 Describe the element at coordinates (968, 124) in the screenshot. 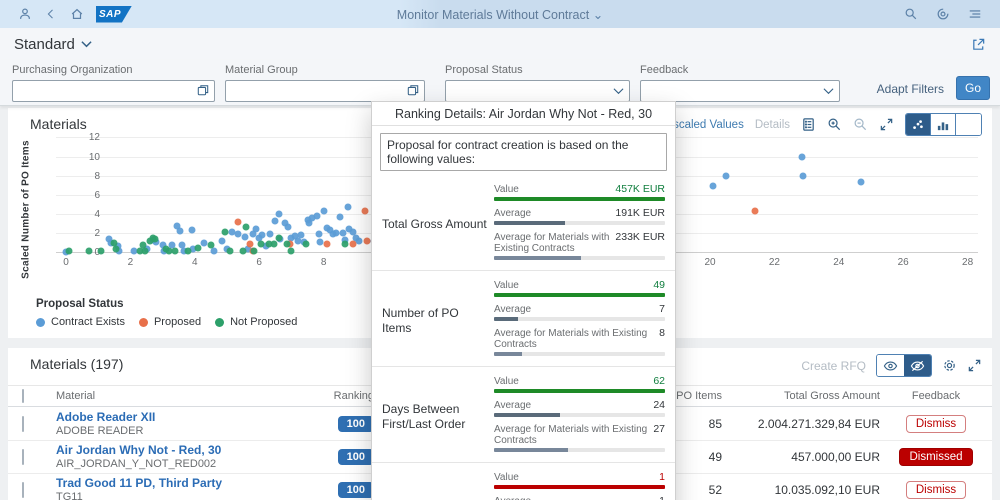

I see `table-view-icon` at that location.